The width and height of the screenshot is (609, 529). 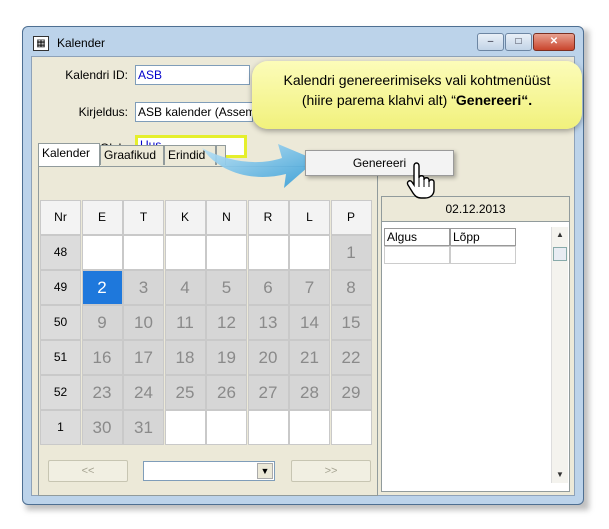 What do you see at coordinates (417, 237) in the screenshot?
I see `column-header-algus: Algus` at bounding box center [417, 237].